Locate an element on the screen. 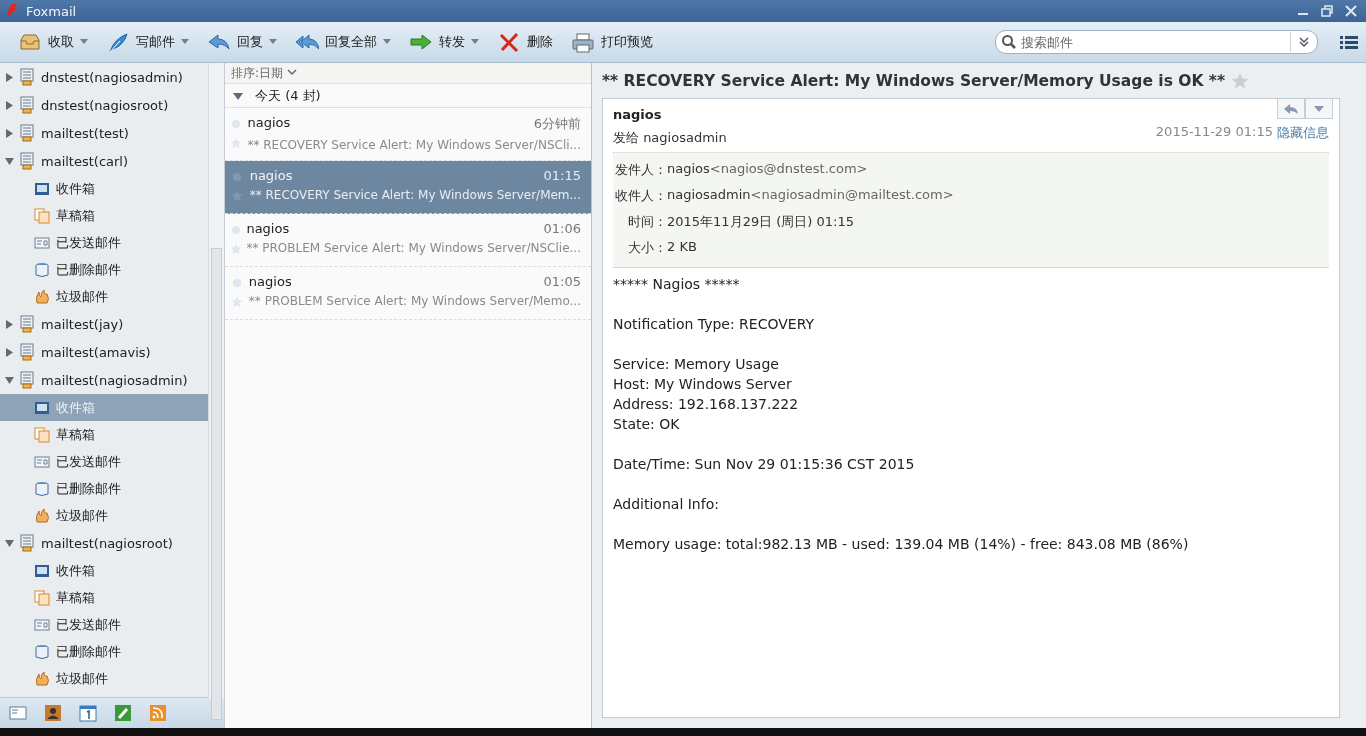 This screenshot has width=1366, height=736. account-item: mailtest(nagiosroot) is located at coordinates (104, 543).